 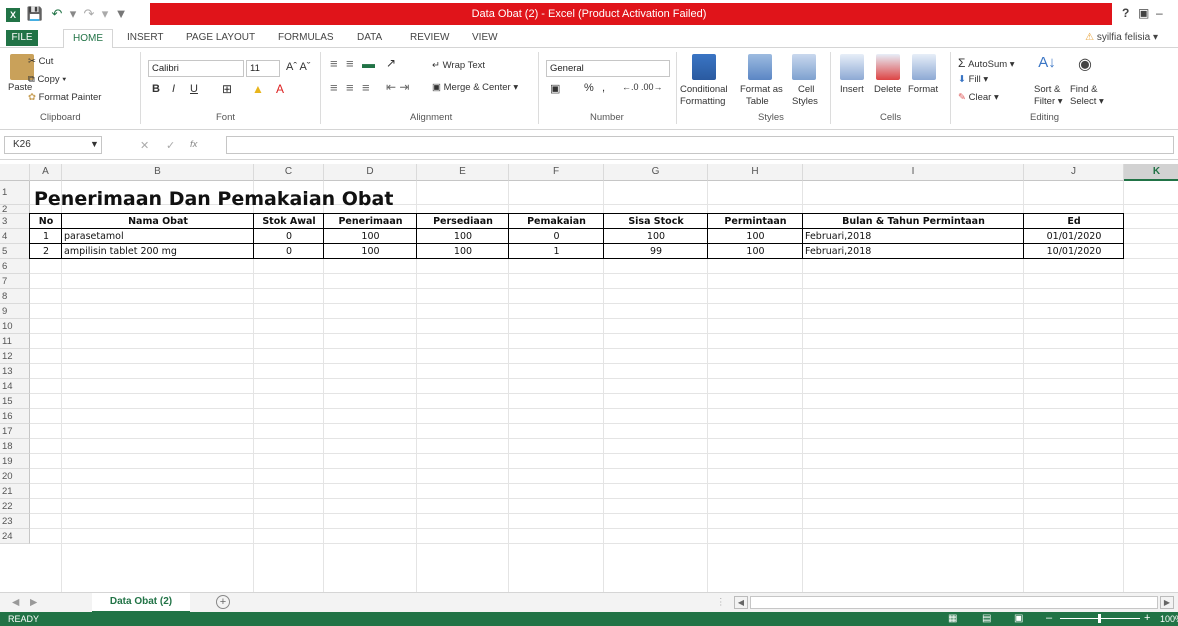 What do you see at coordinates (741, 602) in the screenshot?
I see `scroll-left-icon: ◀` at bounding box center [741, 602].